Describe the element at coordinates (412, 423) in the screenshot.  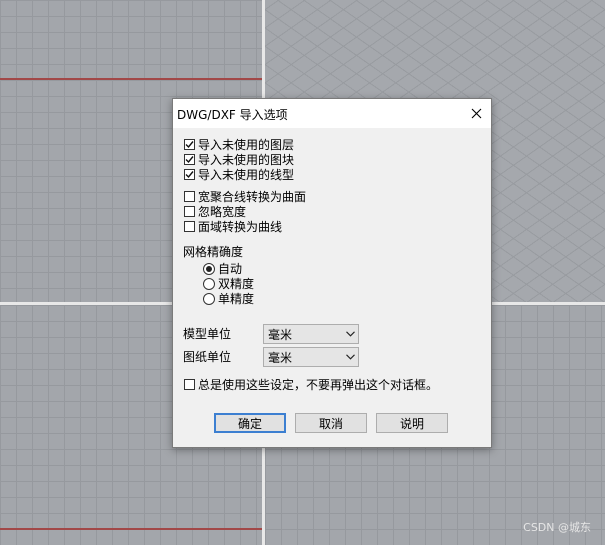
I see `help-button: 说明` at that location.